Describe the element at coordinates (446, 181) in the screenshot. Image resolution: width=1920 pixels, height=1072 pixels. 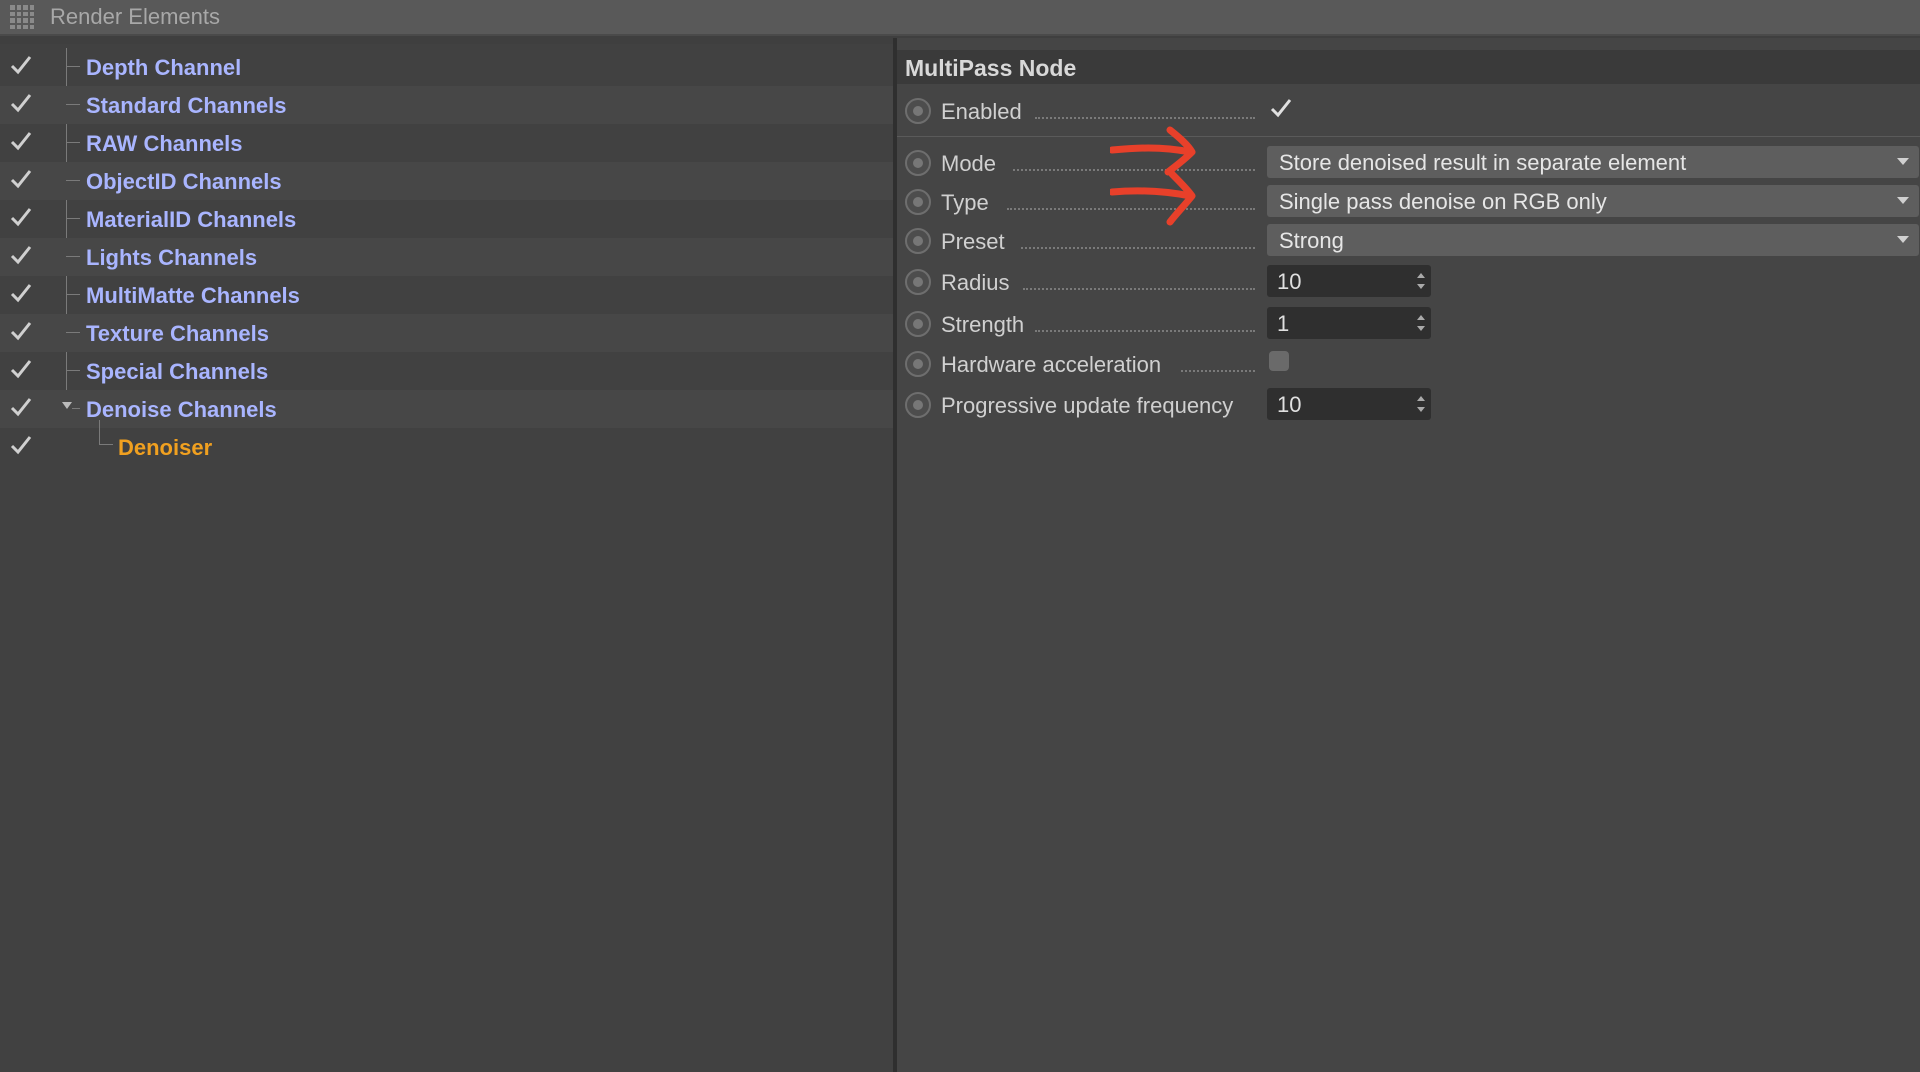
I see `tree-item-objectid-channels: ObjectID Channels` at that location.